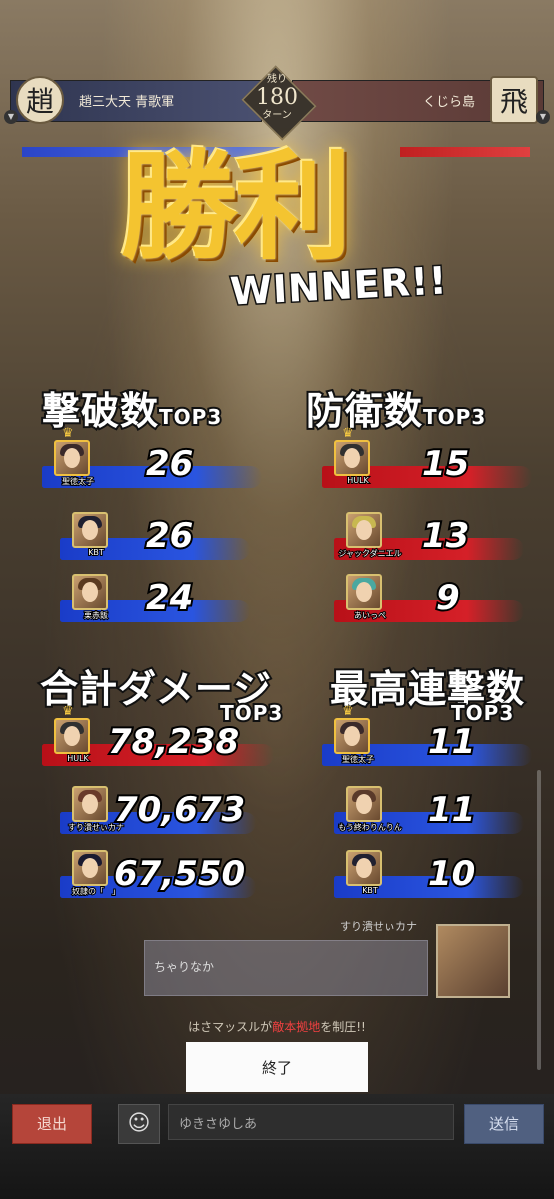 This screenshot has width=554, height=1199. What do you see at coordinates (169, 598) in the screenshot?
I see `player-value: 24` at bounding box center [169, 598].